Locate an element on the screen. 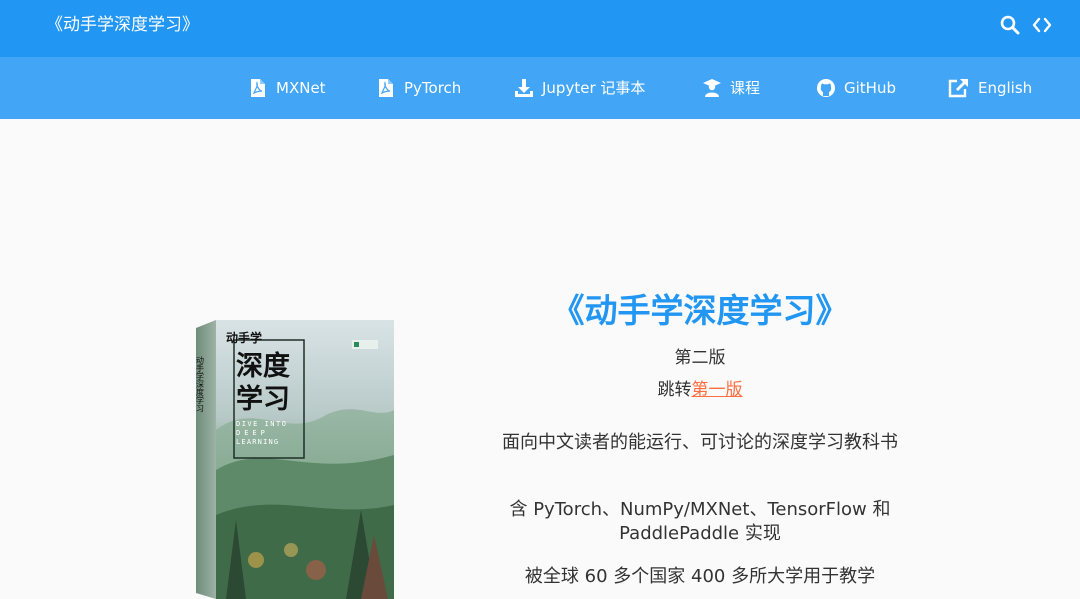  github-icon is located at coordinates (826, 88).